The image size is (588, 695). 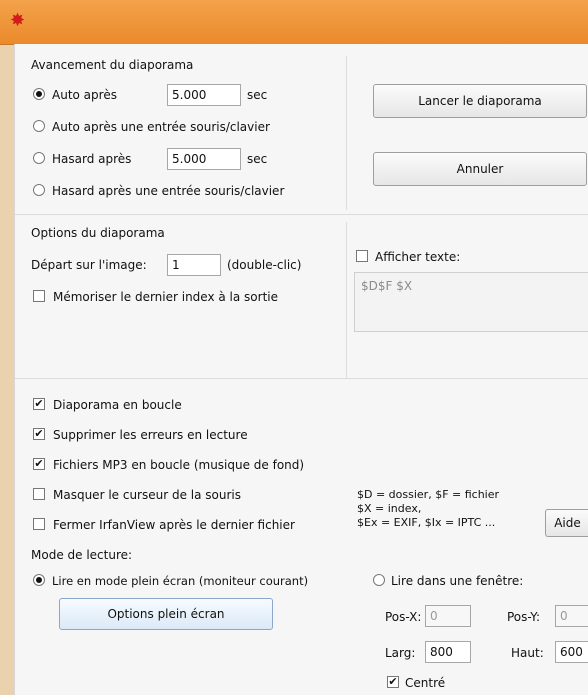 I want to click on random-after-input-radio, so click(x=39, y=190).